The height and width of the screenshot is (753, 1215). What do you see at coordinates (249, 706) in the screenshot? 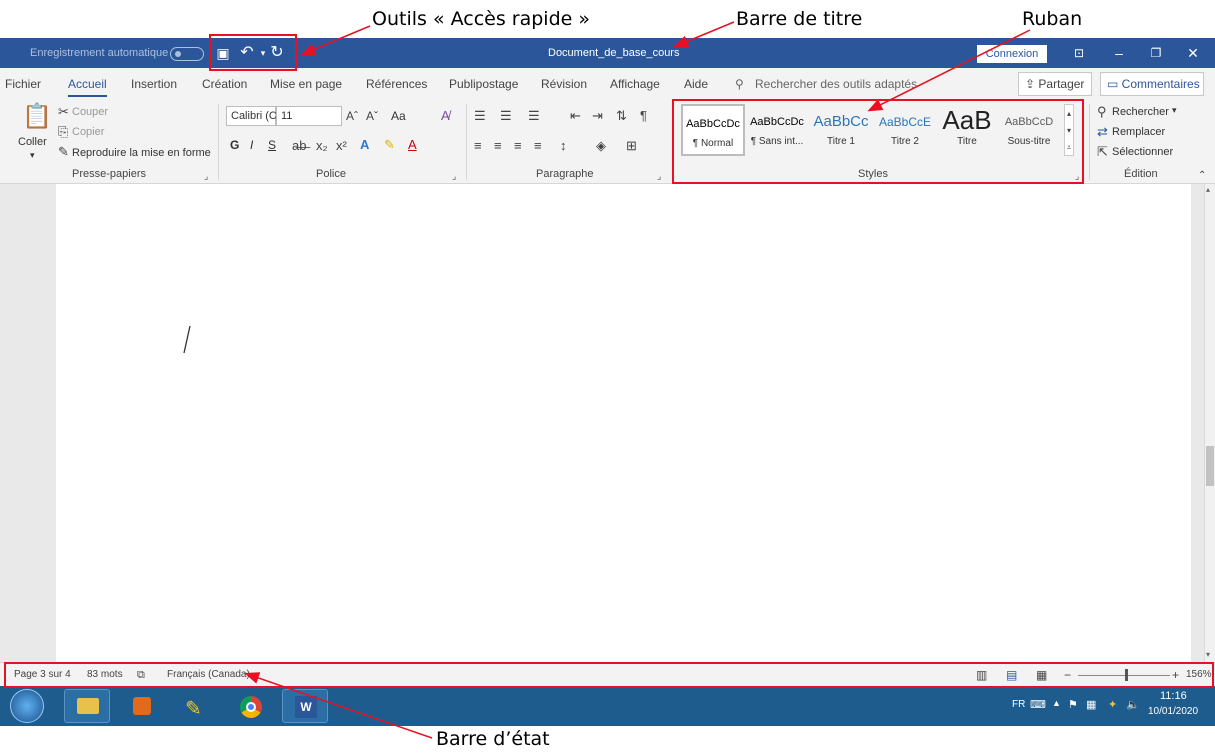
I see `chrome-icon` at bounding box center [249, 706].